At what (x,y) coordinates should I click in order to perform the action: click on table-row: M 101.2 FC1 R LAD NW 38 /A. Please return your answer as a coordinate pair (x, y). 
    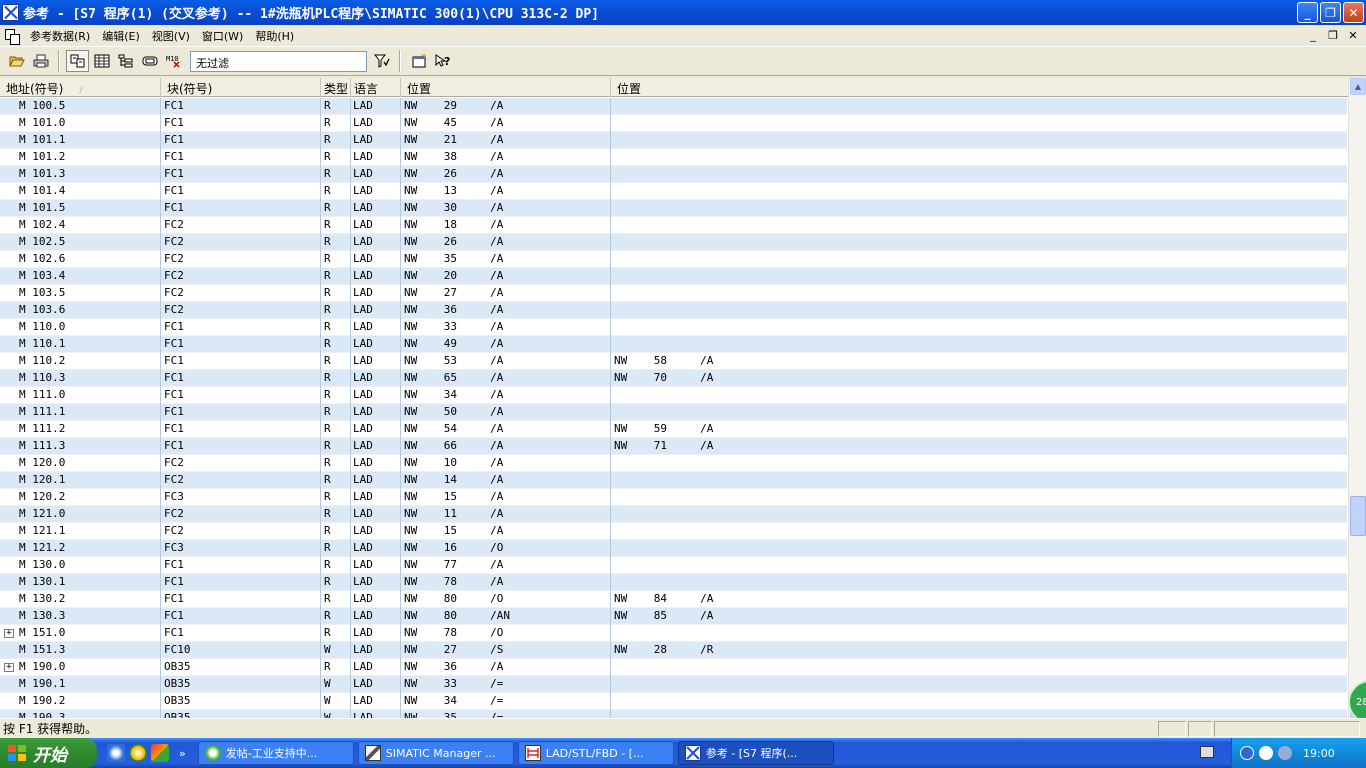
    Looking at the image, I should click on (673, 157).